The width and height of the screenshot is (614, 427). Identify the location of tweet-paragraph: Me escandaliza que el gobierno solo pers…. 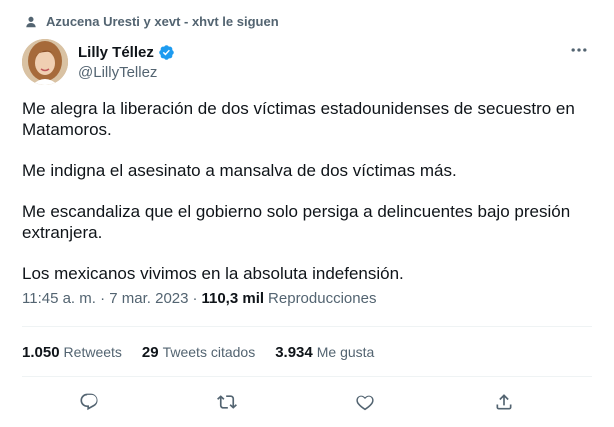
(296, 222).